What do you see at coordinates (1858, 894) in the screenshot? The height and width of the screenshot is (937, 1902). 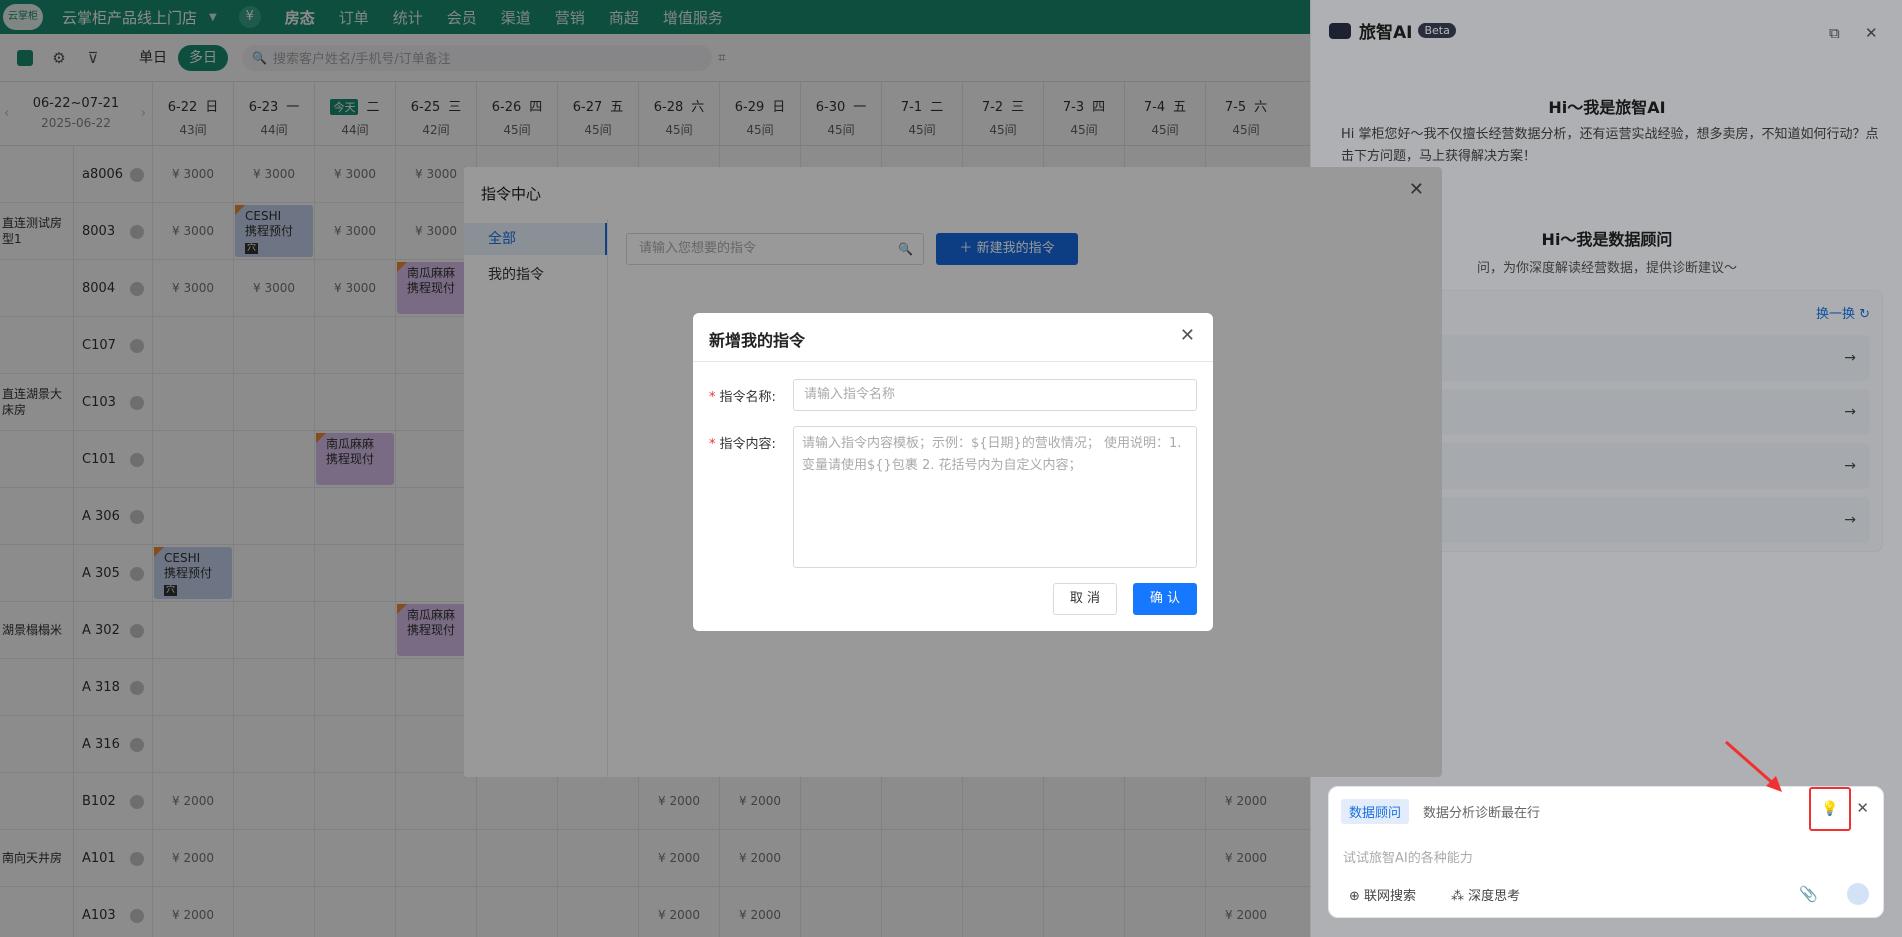 I see `send-icon` at bounding box center [1858, 894].